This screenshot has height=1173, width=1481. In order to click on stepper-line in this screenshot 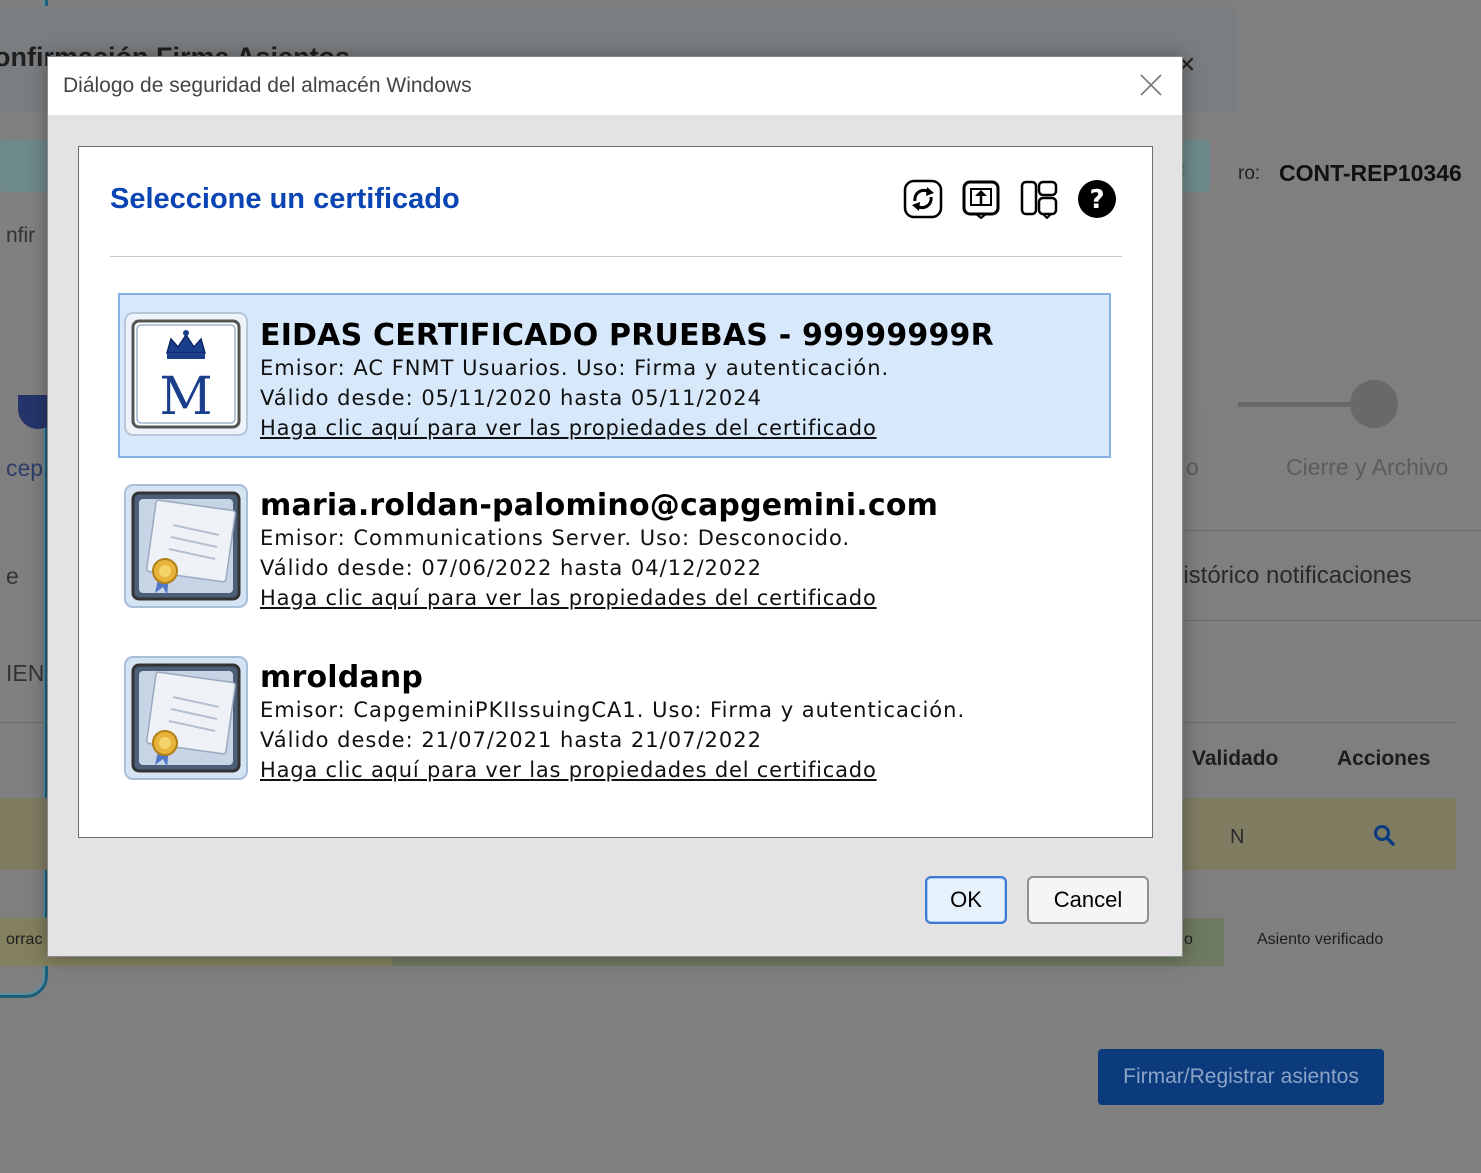, I will do `click(1294, 404)`.